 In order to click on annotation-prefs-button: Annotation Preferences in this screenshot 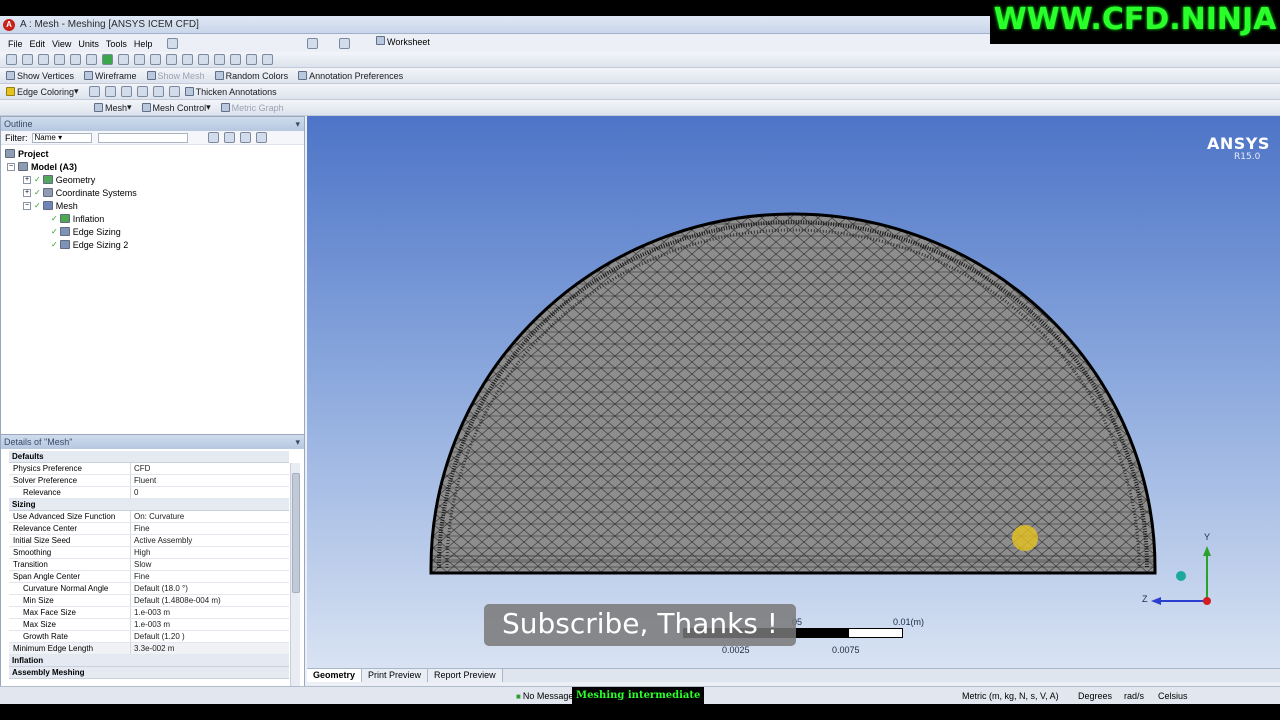, I will do `click(350, 76)`.